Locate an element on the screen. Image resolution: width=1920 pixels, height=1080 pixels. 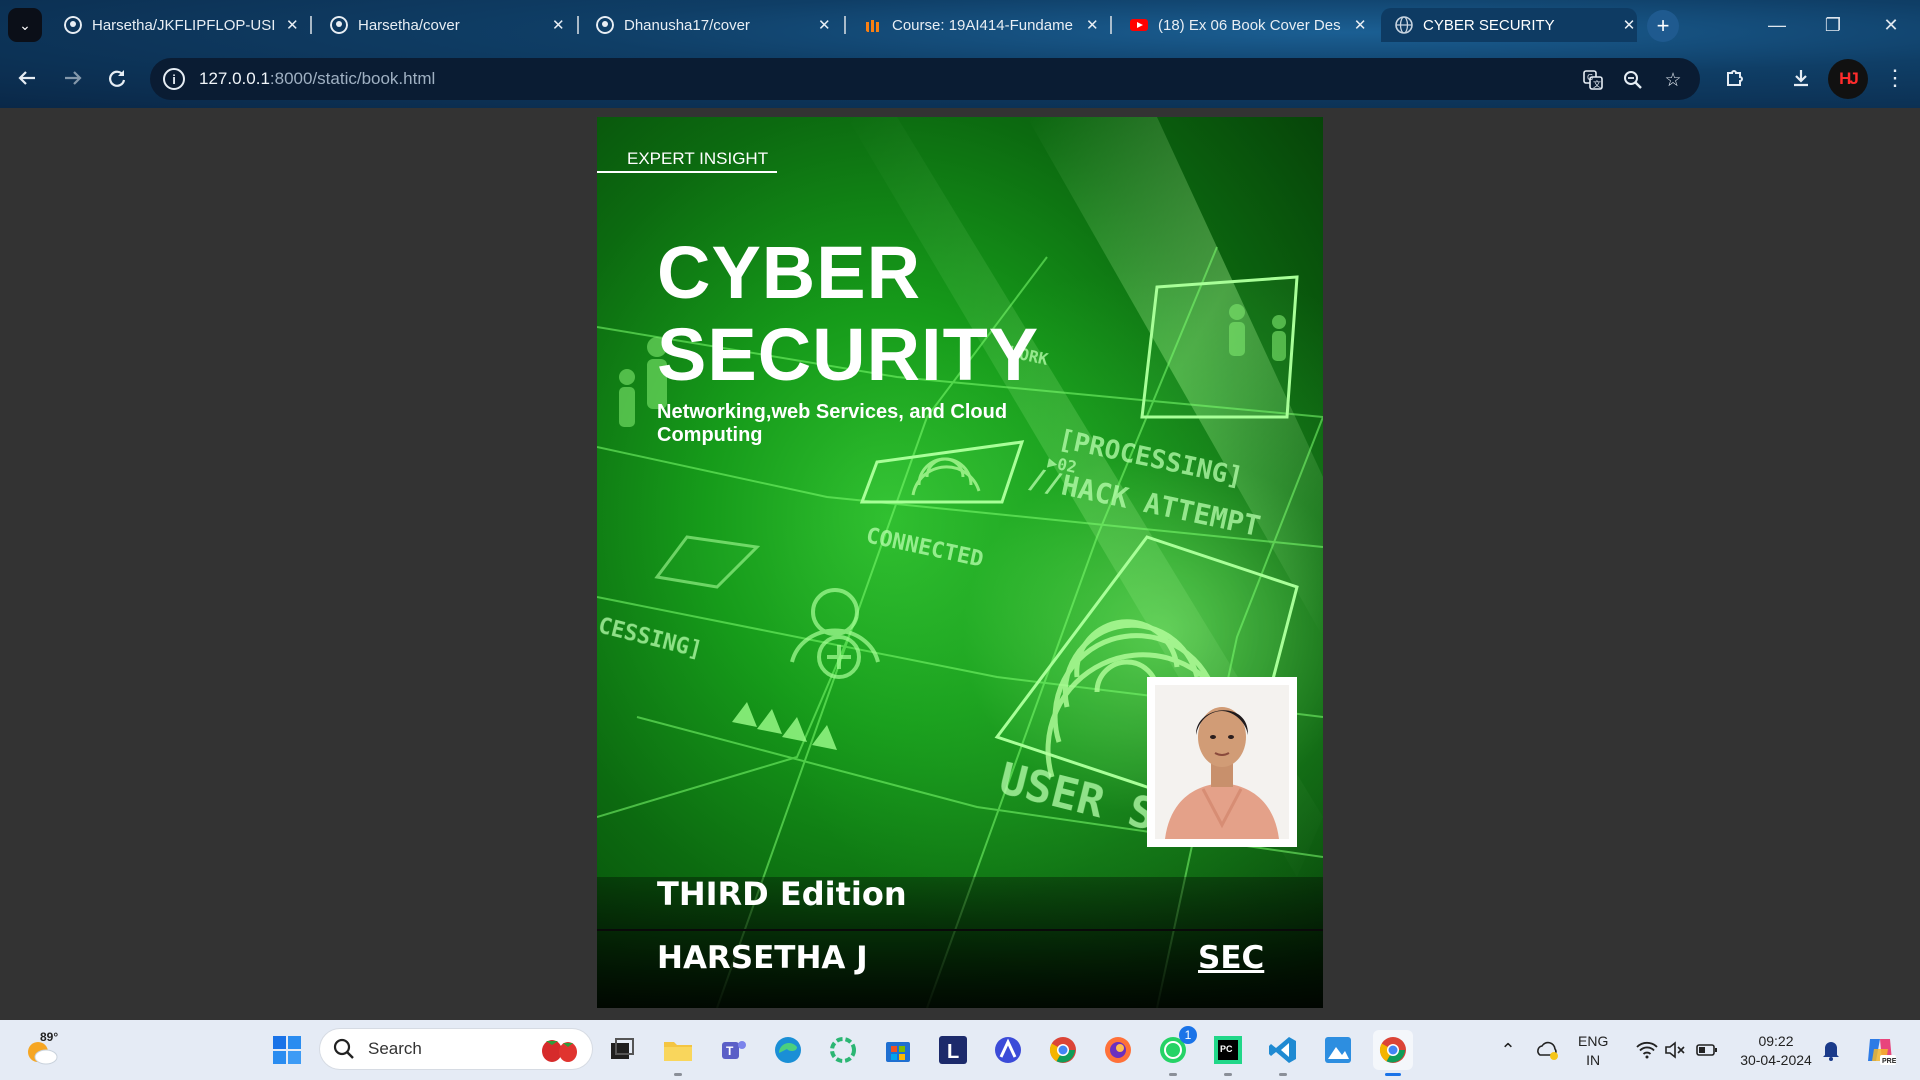
microsoft-store-button is located at coordinates (898, 1050).